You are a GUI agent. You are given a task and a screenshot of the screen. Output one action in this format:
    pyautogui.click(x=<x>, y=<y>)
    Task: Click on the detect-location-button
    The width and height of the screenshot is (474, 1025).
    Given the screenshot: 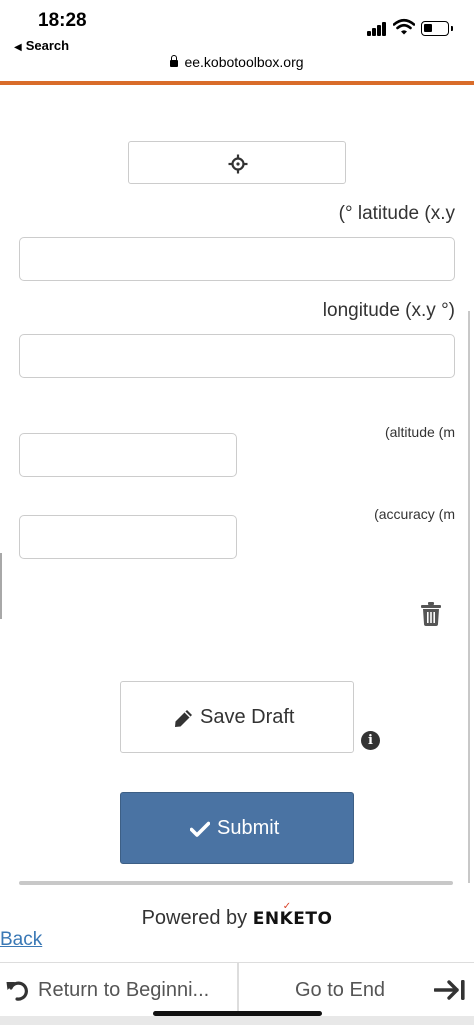 What is the action you would take?
    pyautogui.click(x=237, y=162)
    